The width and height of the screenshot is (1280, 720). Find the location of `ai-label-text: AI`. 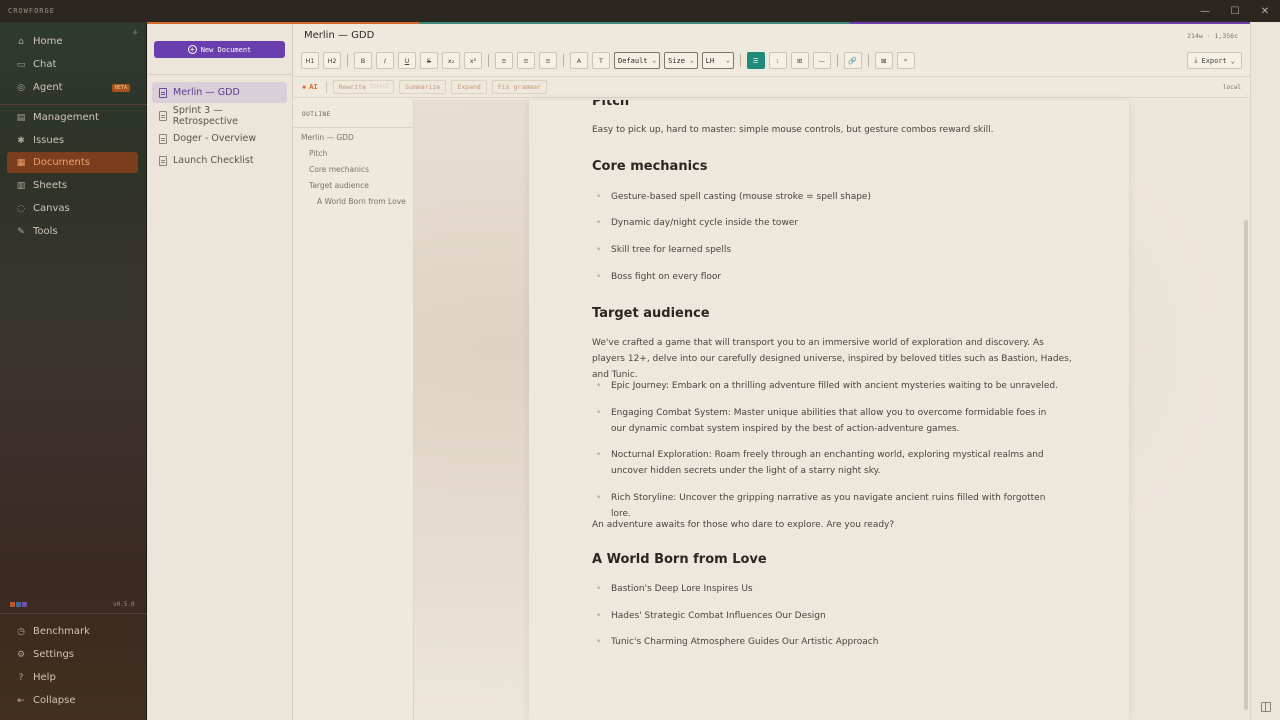

ai-label-text: AI is located at coordinates (313, 87).